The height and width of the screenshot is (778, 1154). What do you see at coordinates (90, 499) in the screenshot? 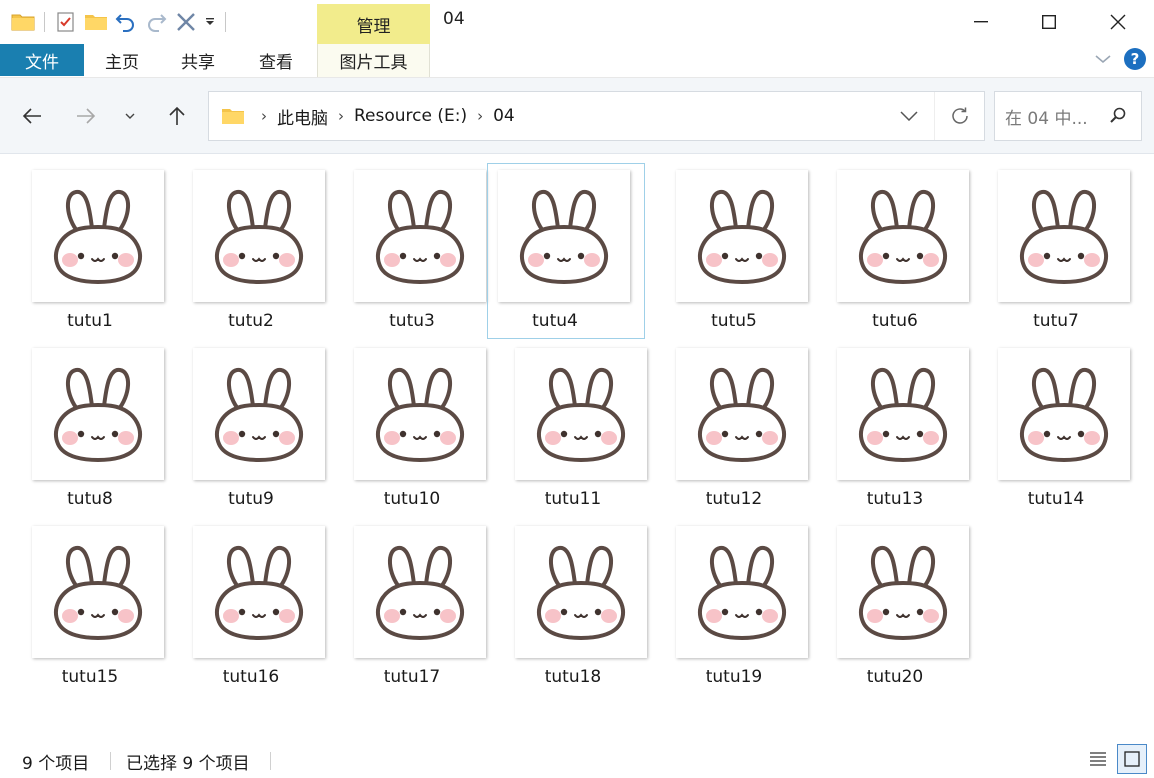
I see `file-name: tutu8` at bounding box center [90, 499].